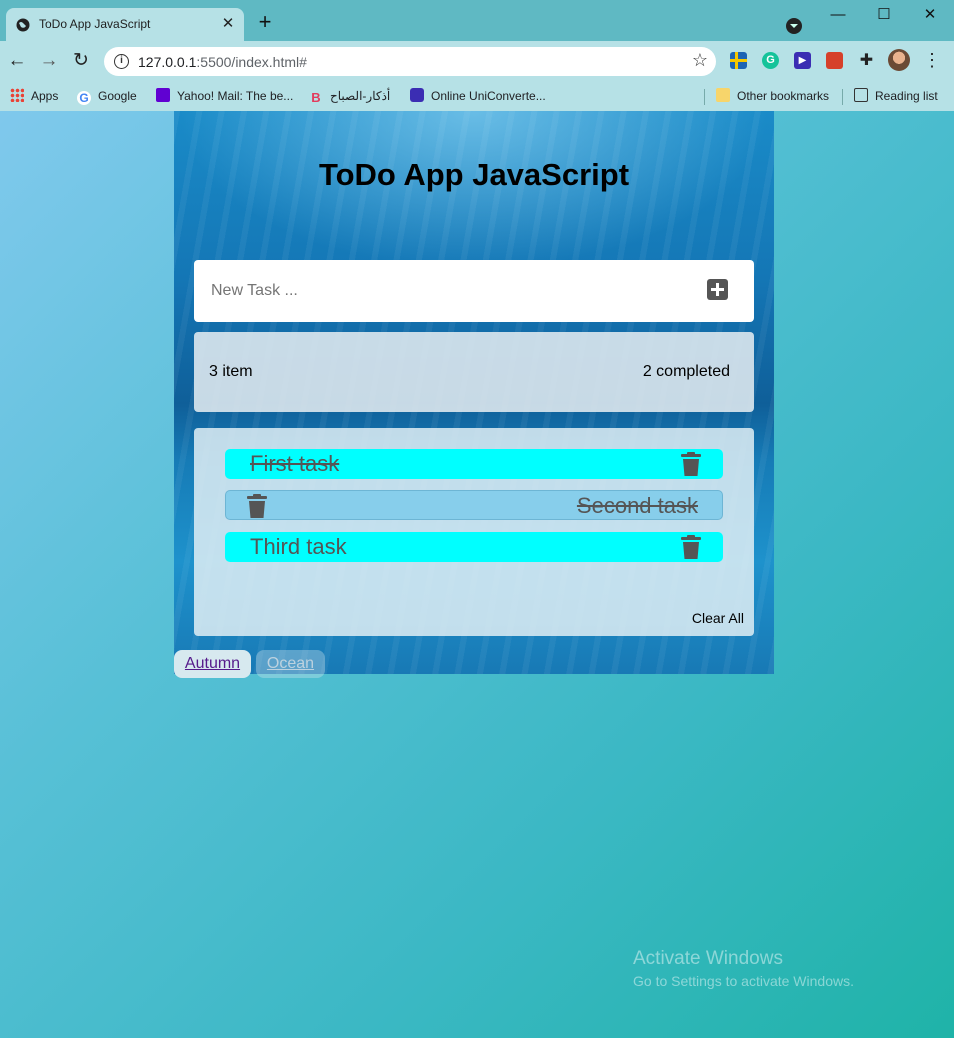  I want to click on completed-count: 2 completed, so click(686, 371).